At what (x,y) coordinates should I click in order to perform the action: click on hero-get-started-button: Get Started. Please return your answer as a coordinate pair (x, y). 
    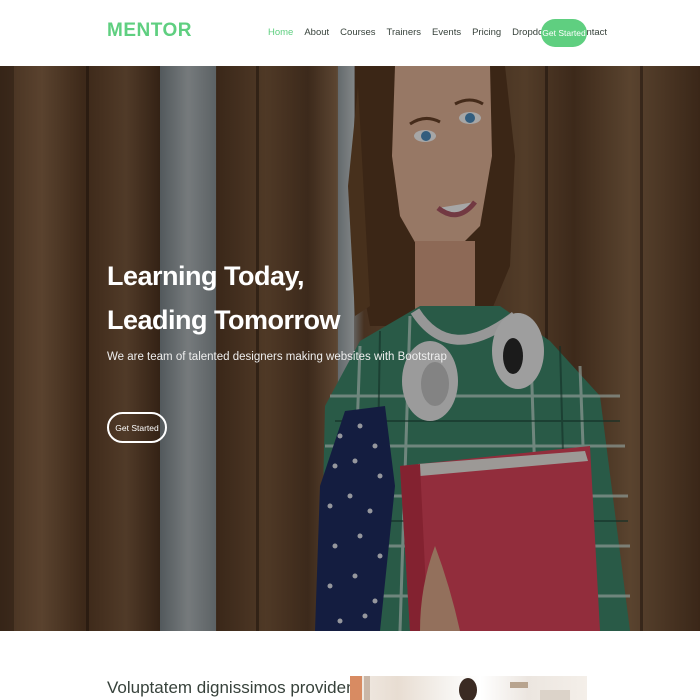
    Looking at the image, I should click on (137, 427).